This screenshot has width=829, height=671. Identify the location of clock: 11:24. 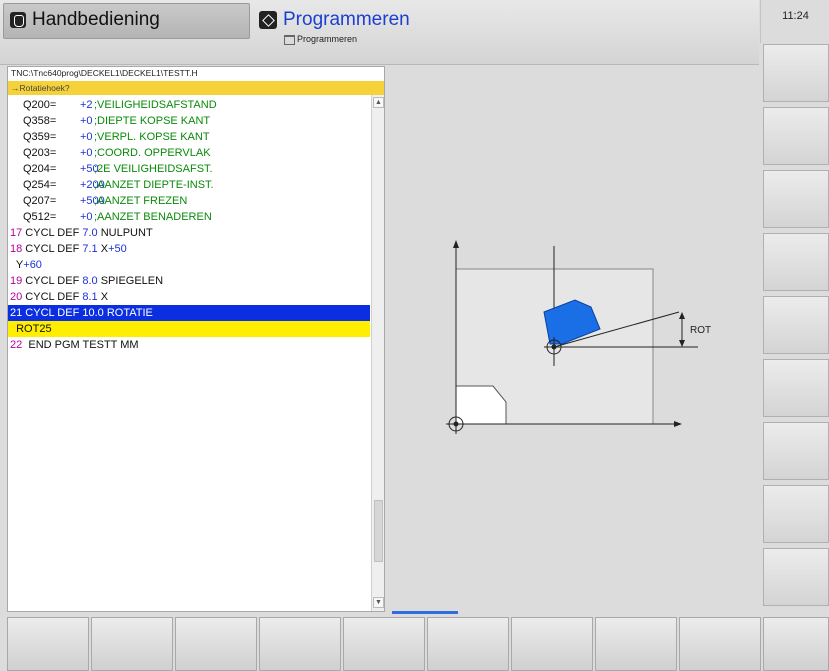
(794, 21).